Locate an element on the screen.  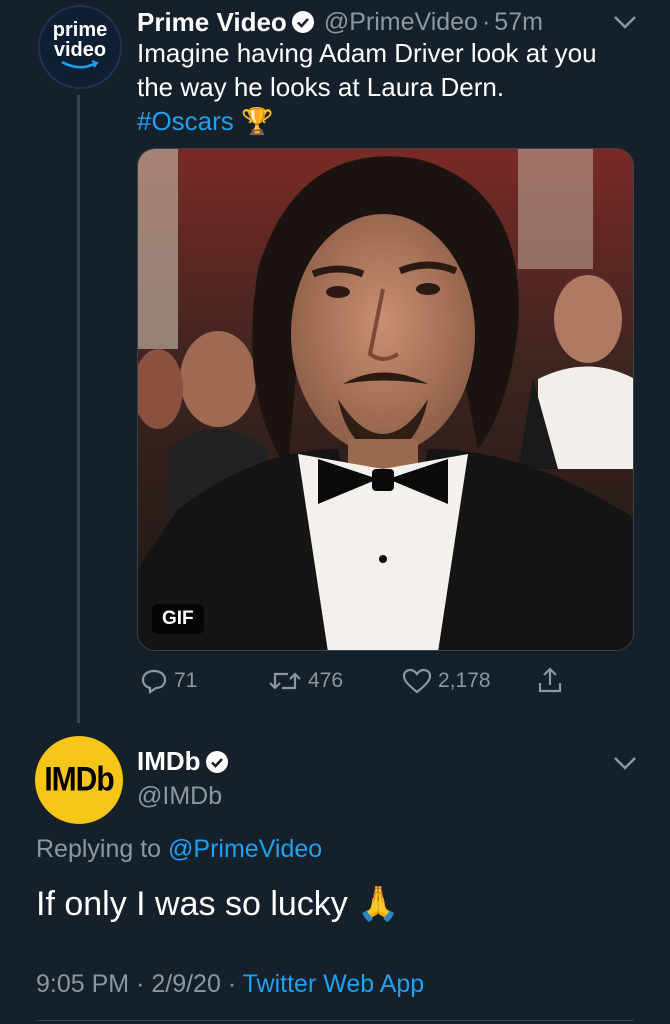
reply-author-handle: @IMDb is located at coordinates (179, 796).